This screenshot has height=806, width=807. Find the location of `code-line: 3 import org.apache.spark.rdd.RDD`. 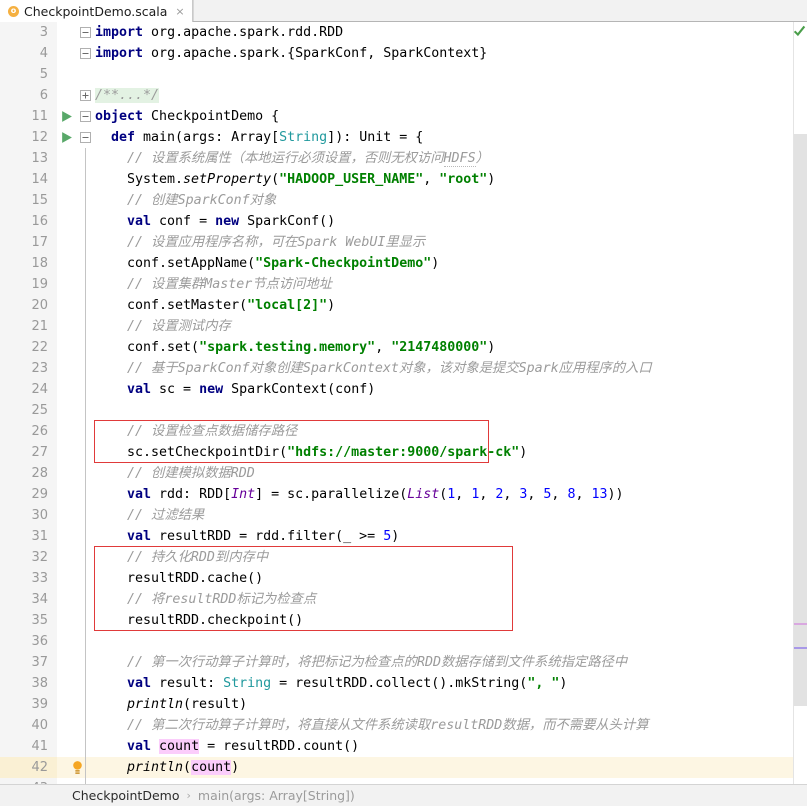

code-line: 3 import org.apache.spark.rdd.RDD is located at coordinates (403, 32).